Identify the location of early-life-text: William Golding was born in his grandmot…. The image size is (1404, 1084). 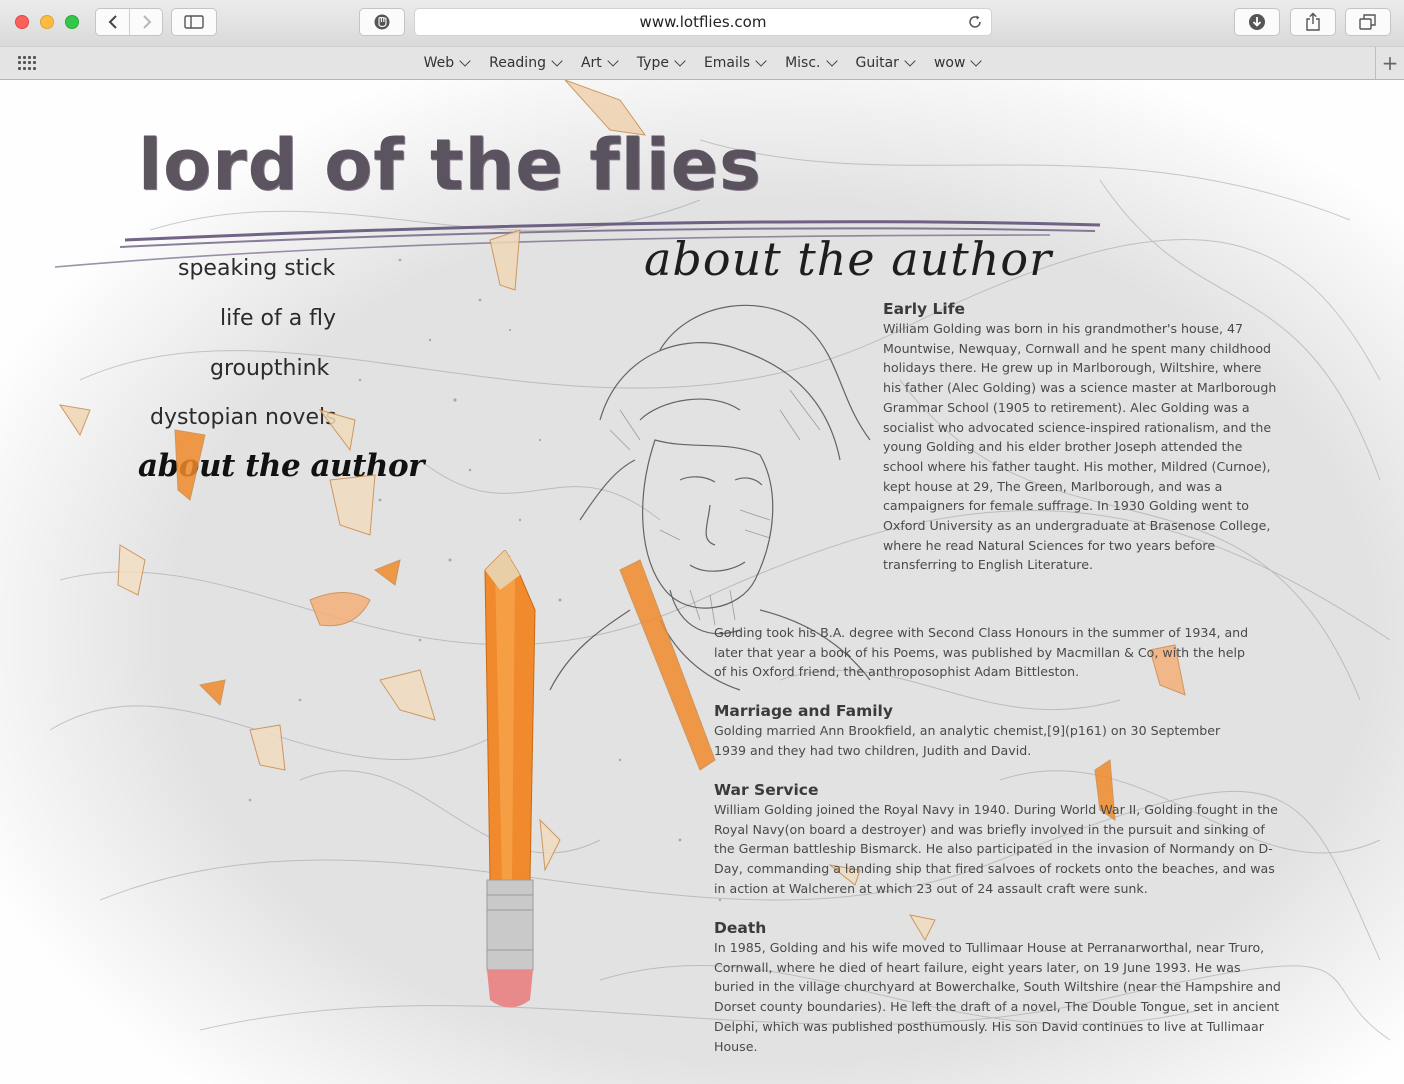
(1080, 447).